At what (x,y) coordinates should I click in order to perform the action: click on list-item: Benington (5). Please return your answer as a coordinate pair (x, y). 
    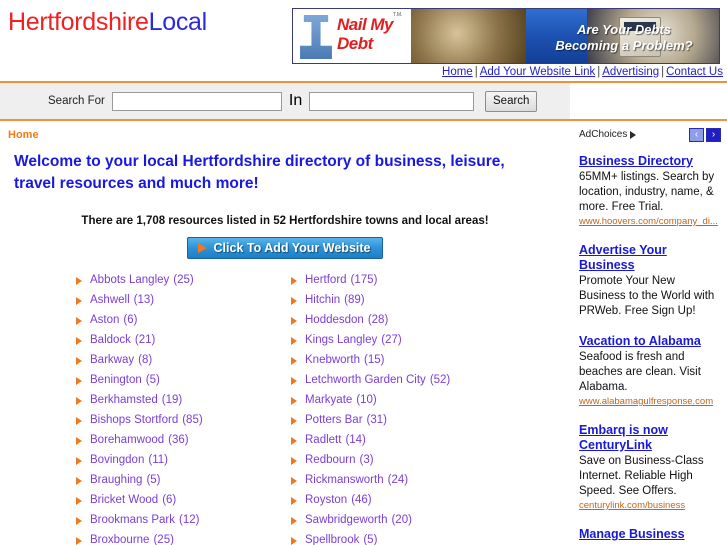
    Looking at the image, I should click on (183, 380).